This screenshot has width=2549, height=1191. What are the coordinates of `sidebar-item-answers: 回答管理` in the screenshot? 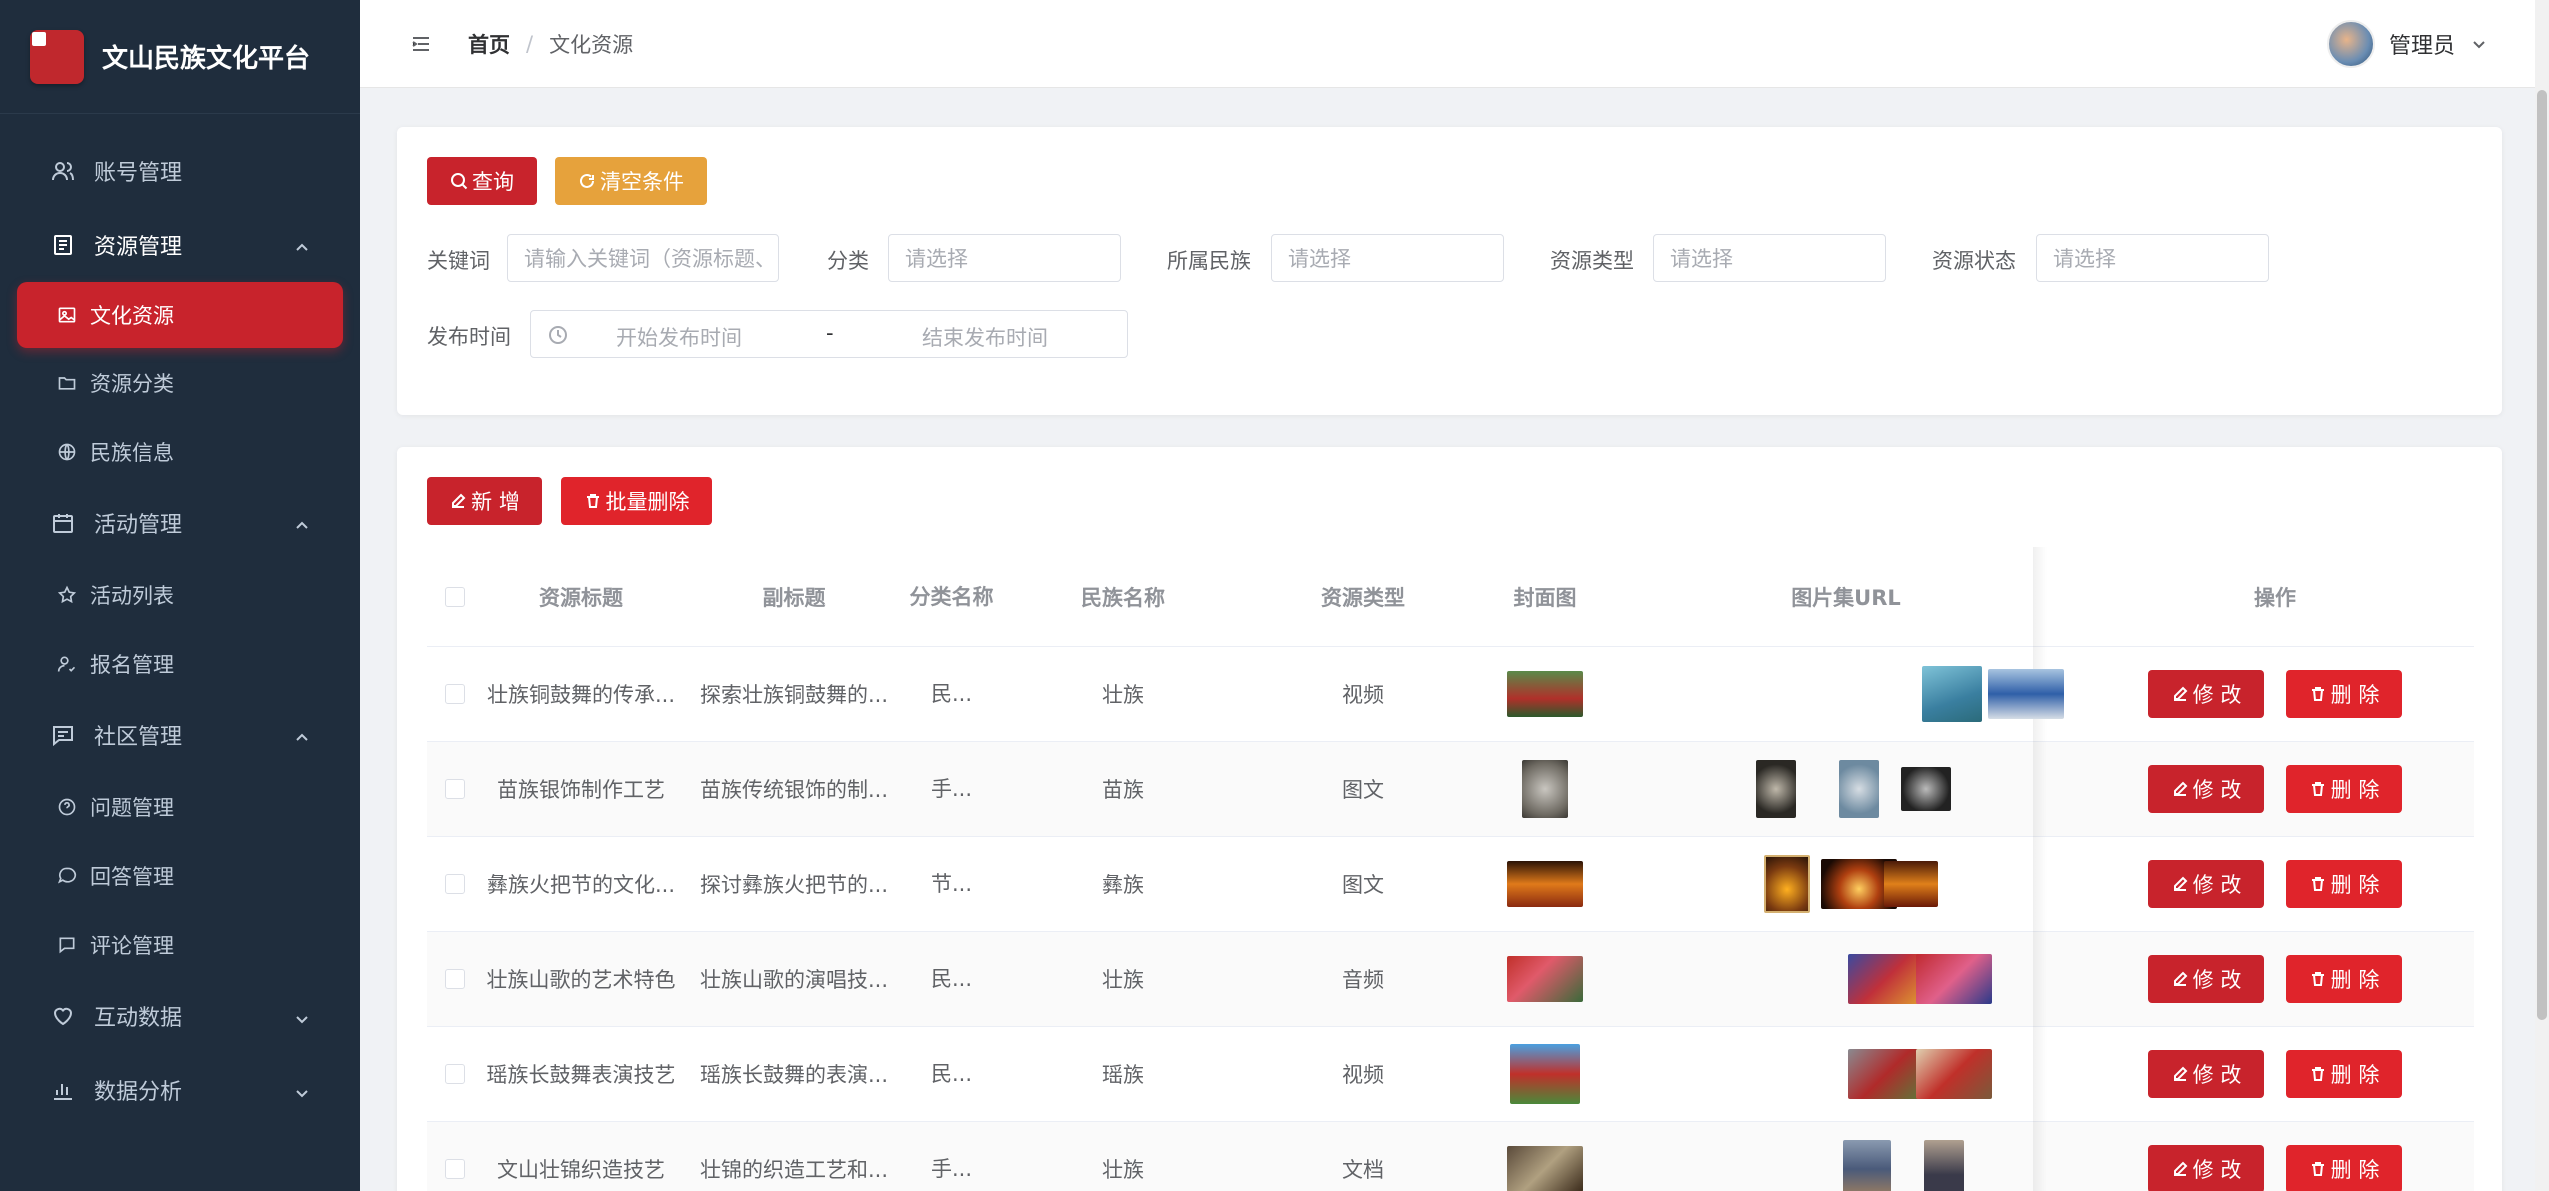 It's located at (180, 875).